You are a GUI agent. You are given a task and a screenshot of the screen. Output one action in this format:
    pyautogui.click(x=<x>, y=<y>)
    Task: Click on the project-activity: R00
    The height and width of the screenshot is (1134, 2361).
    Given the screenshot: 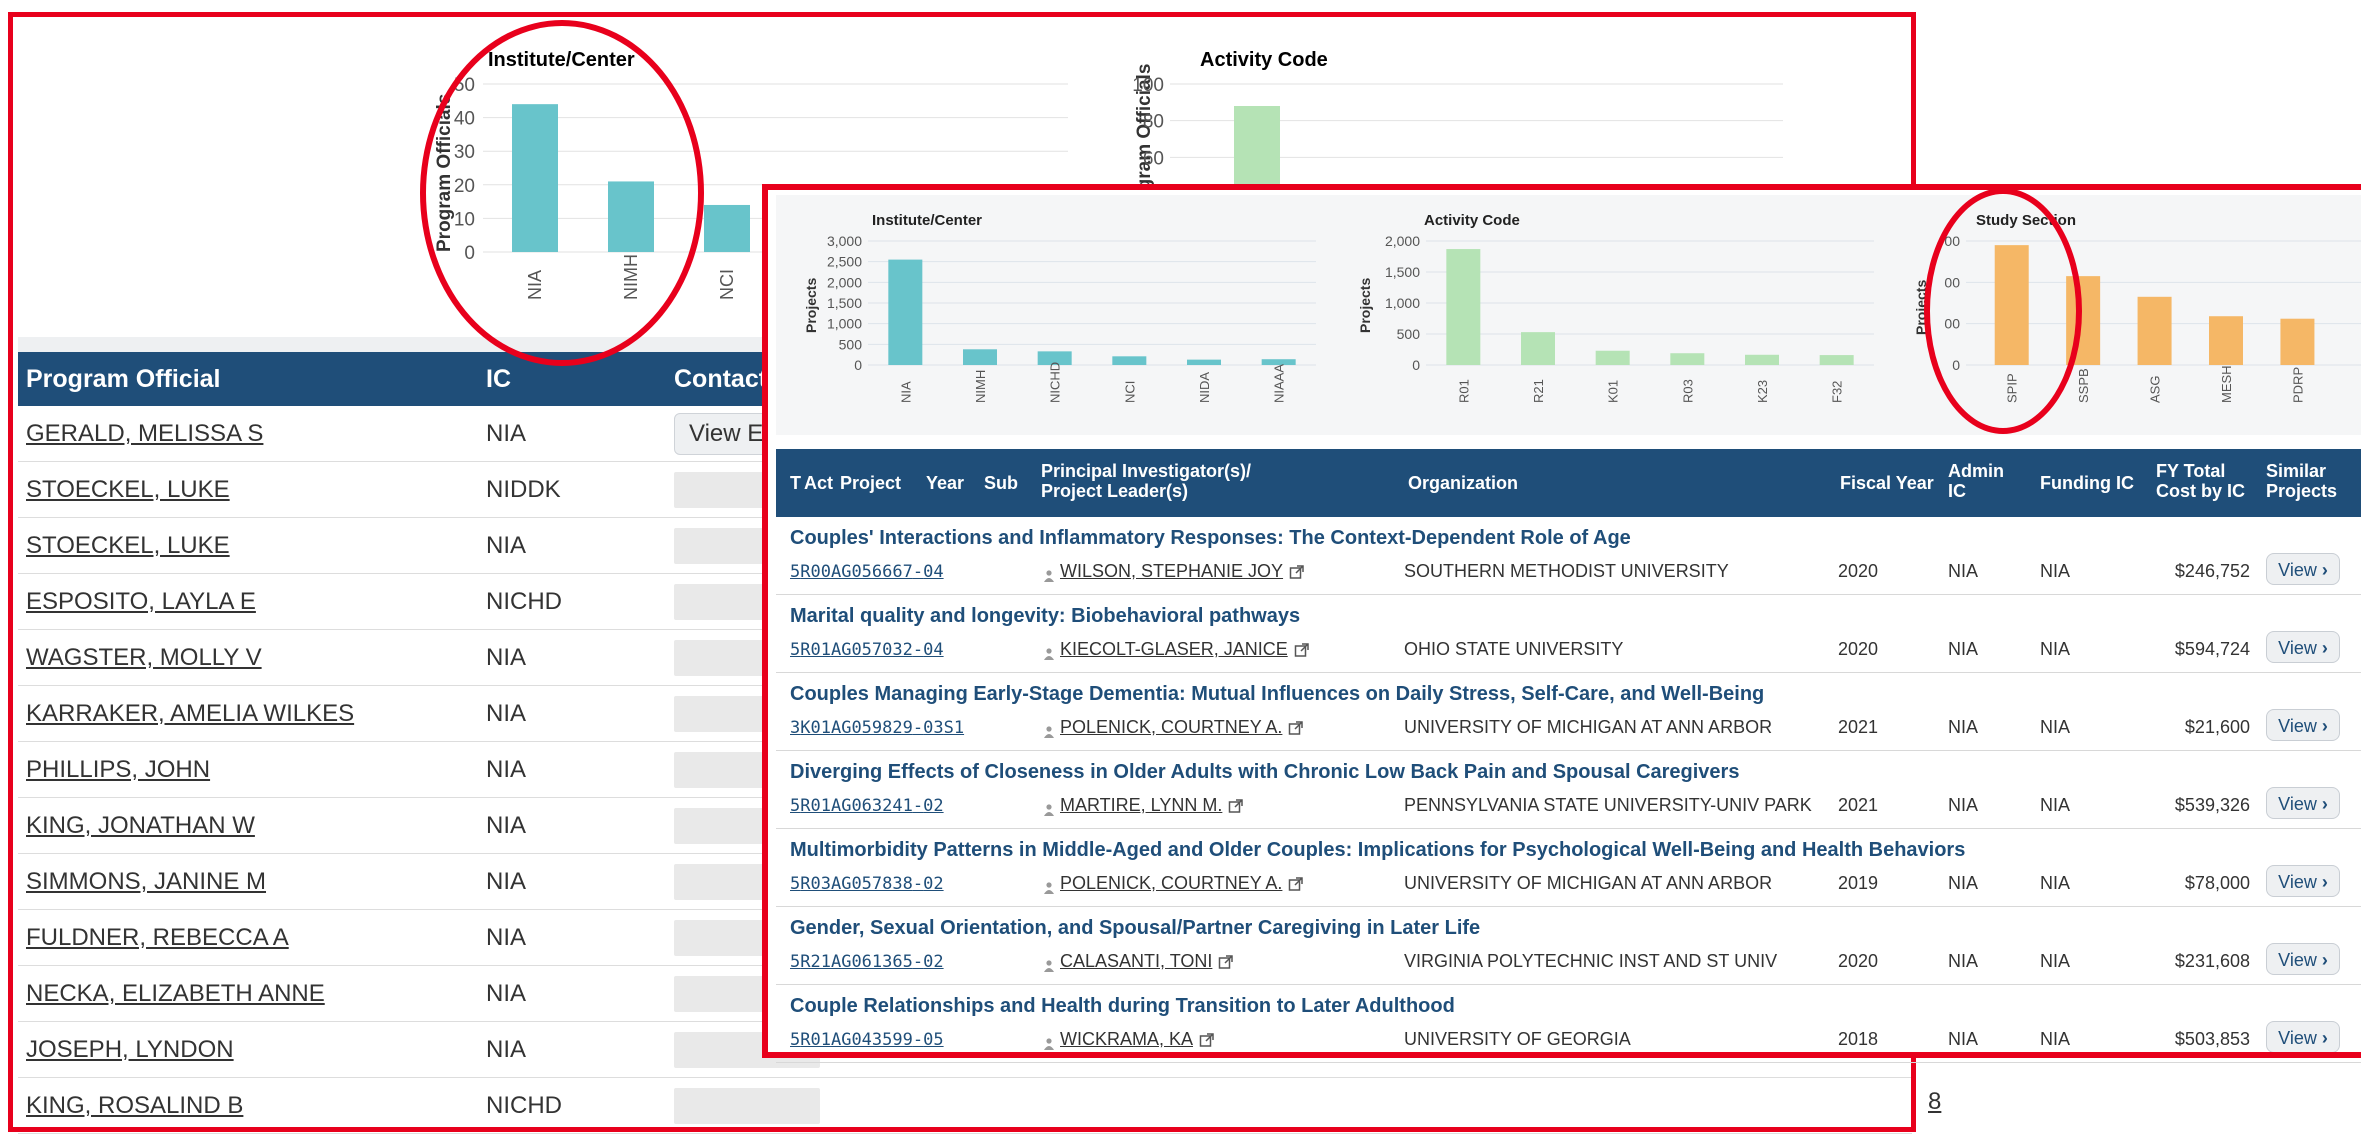 What is the action you would take?
    pyautogui.click(x=815, y=572)
    